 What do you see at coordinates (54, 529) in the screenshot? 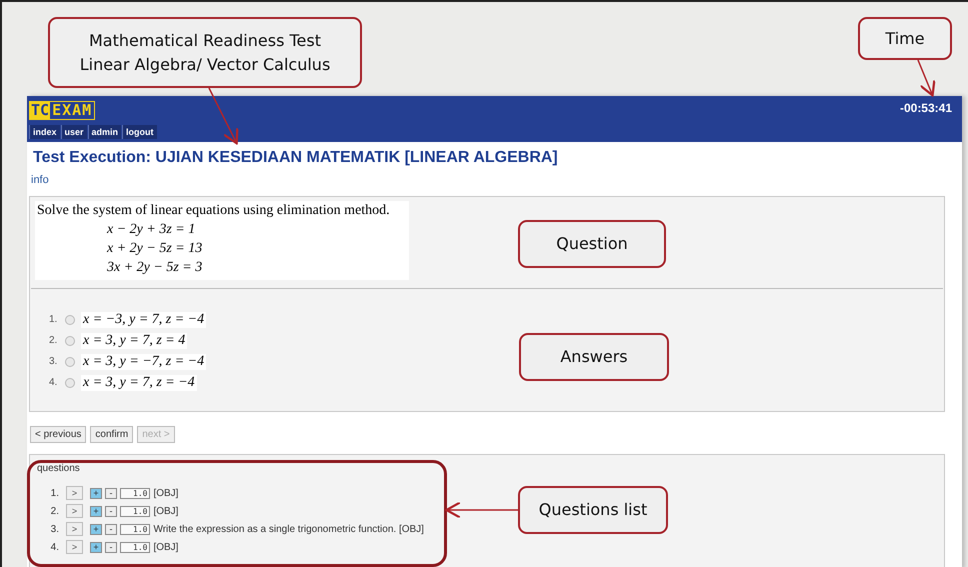
I see `question-number: 3.` at bounding box center [54, 529].